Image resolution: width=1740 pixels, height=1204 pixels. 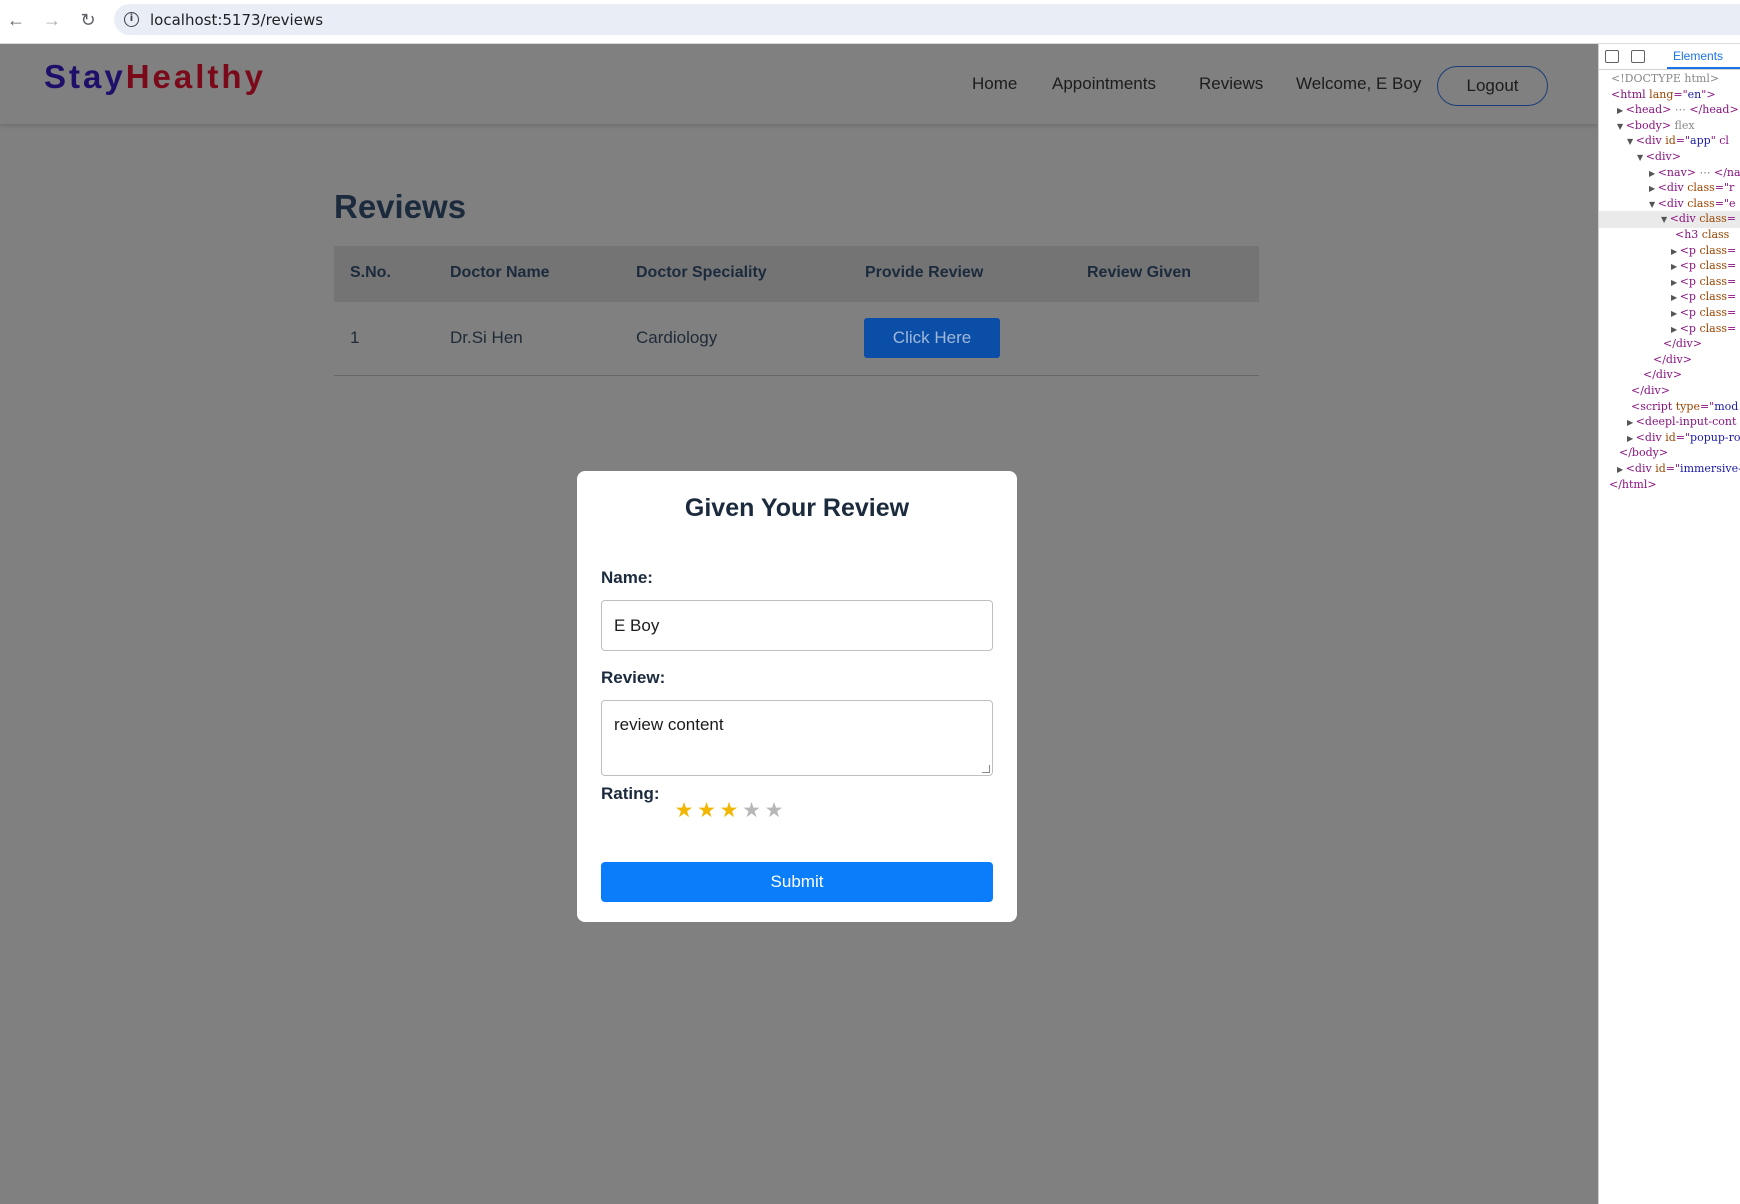 I want to click on header-doctor-speciality: Doctor Speciality, so click(x=701, y=272).